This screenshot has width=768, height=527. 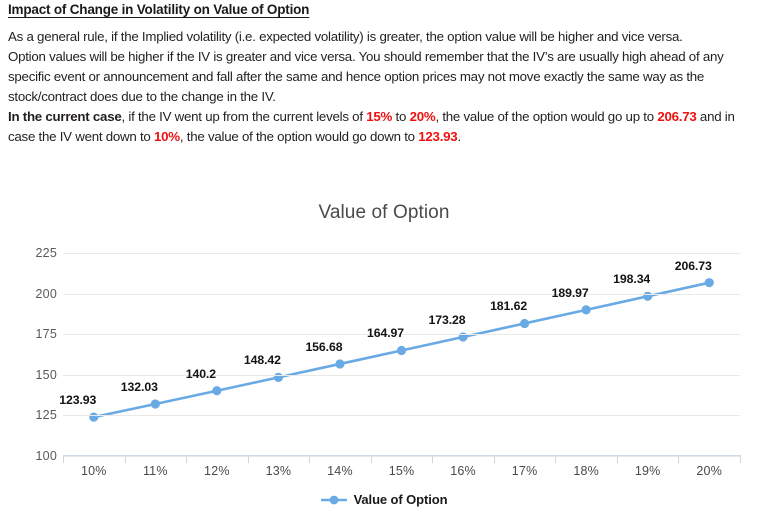 I want to click on data-point-label: 156.68, so click(x=324, y=346).